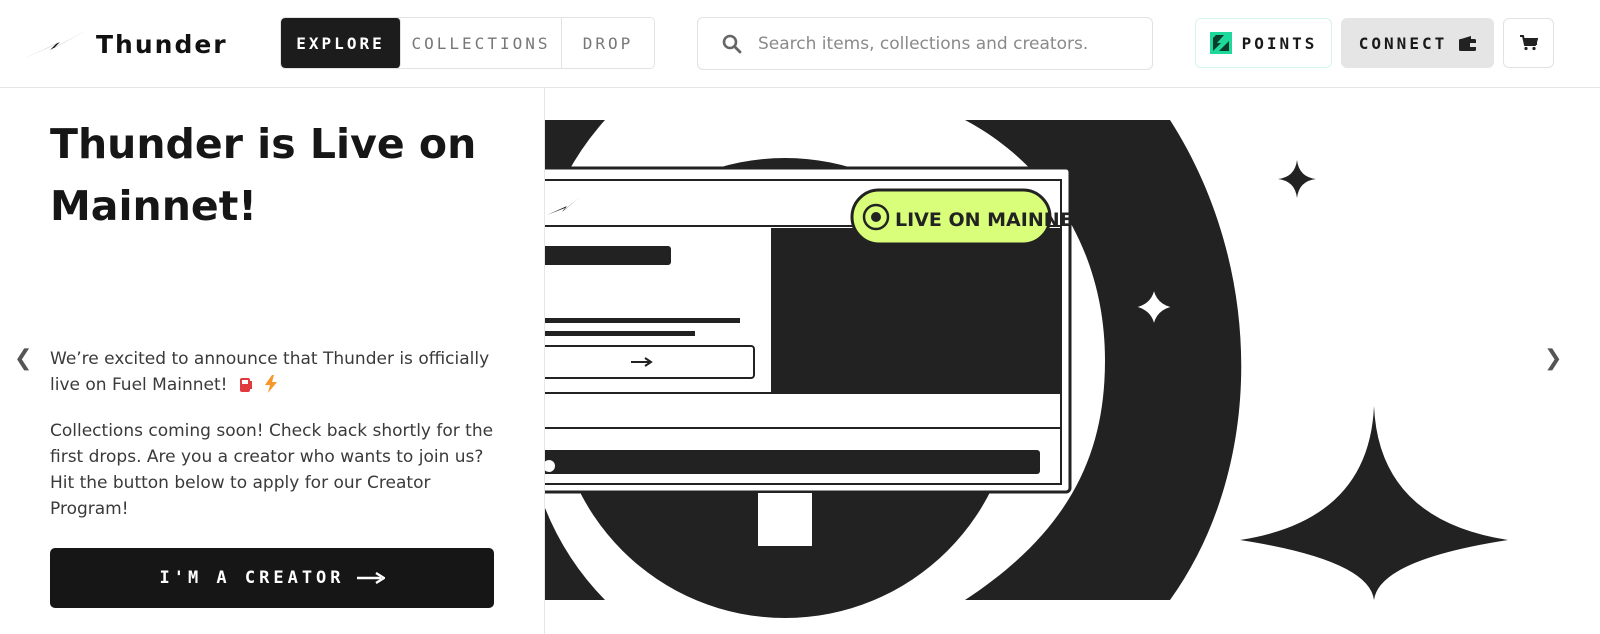  I want to click on brand-name: Thunder, so click(162, 44).